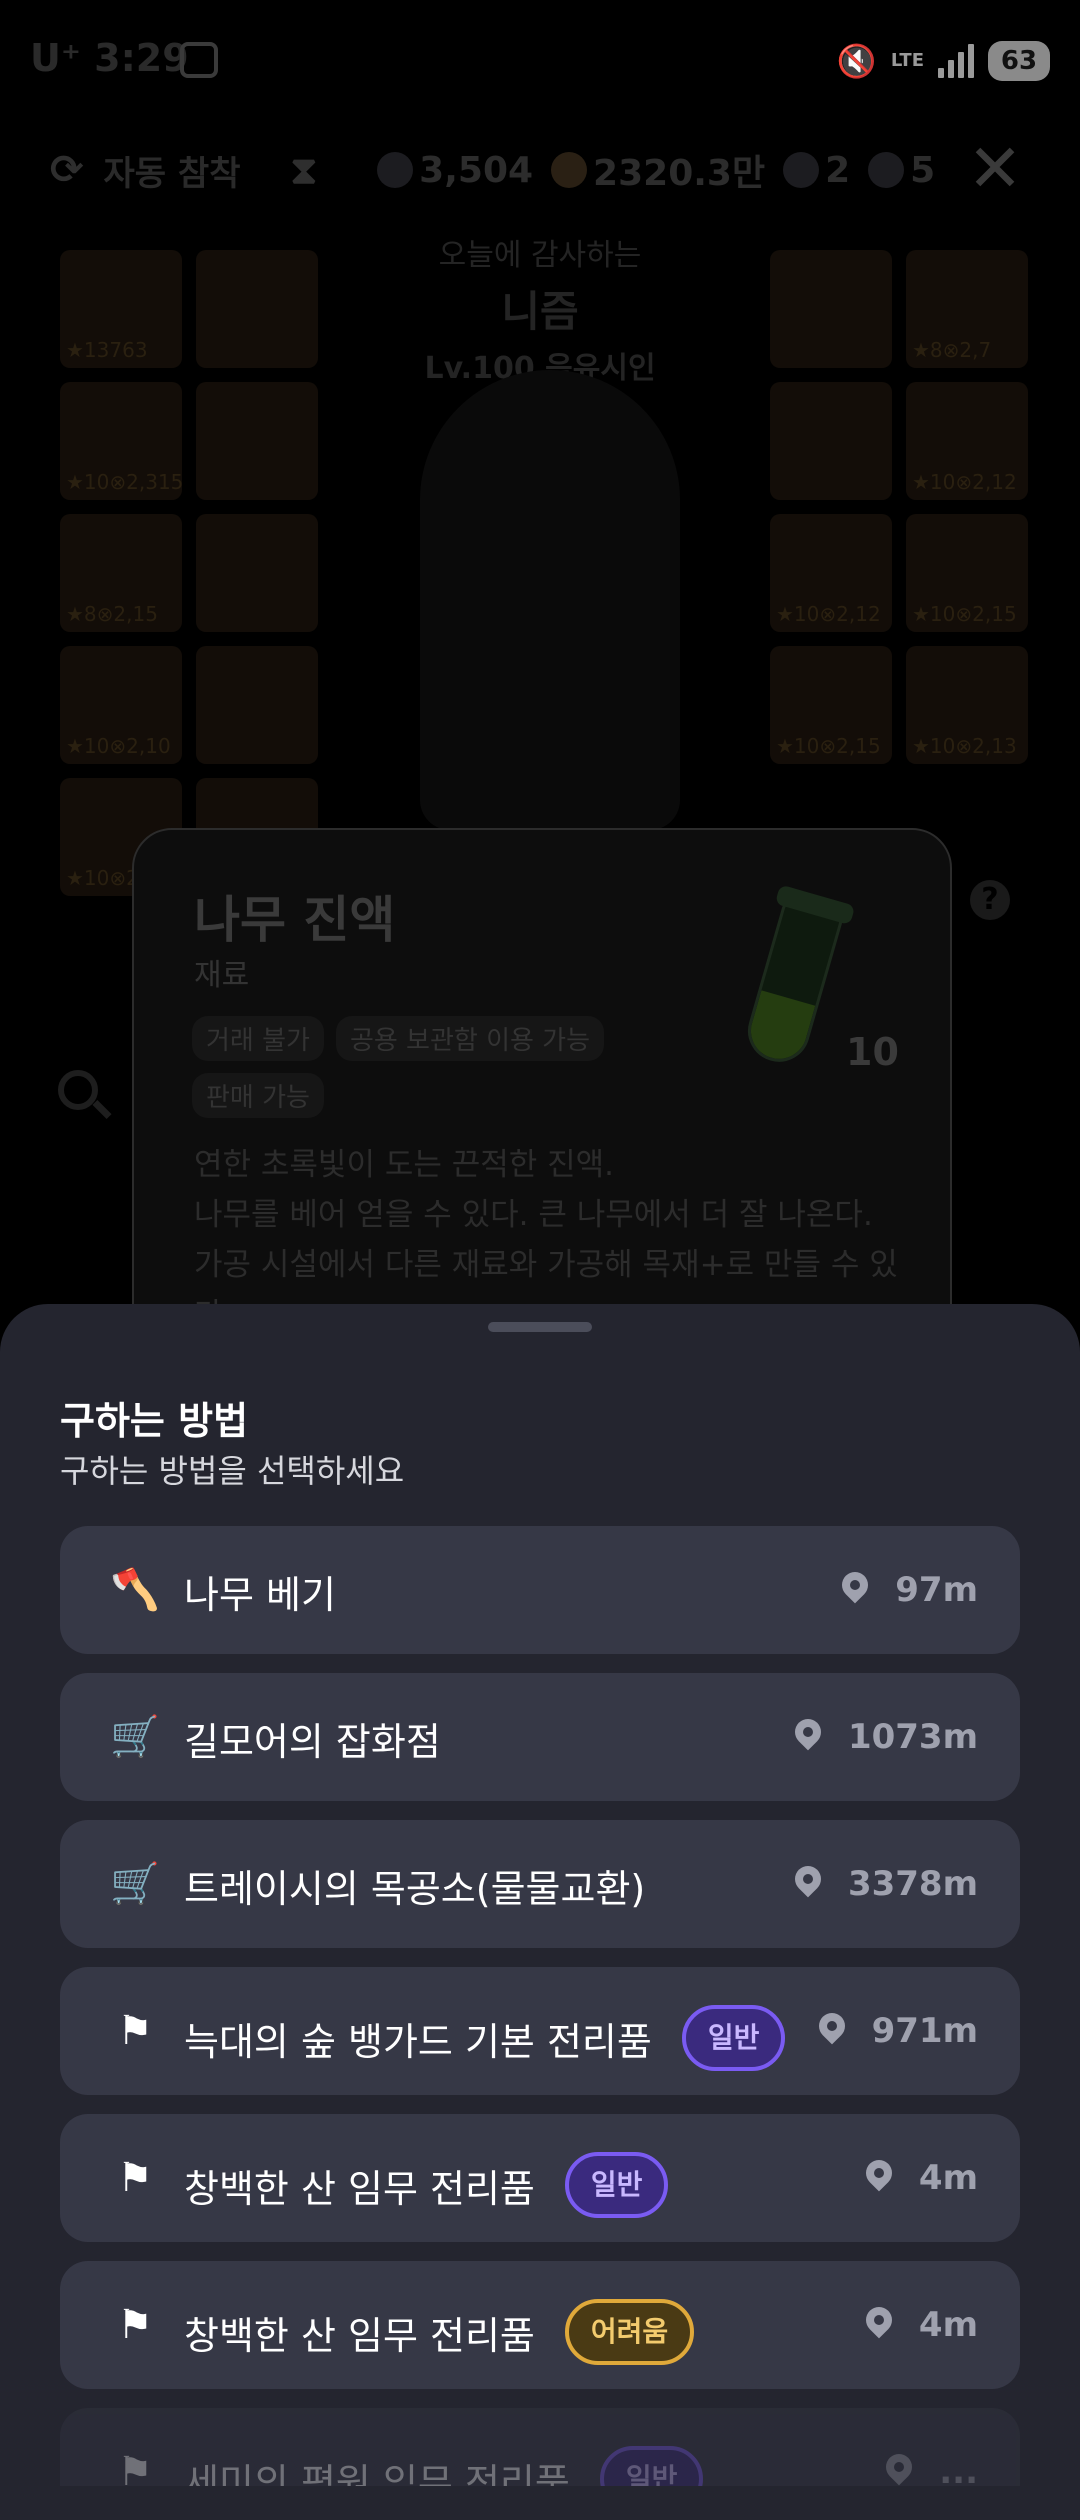 Image resolution: width=1080 pixels, height=2520 pixels. What do you see at coordinates (616, 2185) in the screenshot?
I see `difficulty-badge: 일반` at bounding box center [616, 2185].